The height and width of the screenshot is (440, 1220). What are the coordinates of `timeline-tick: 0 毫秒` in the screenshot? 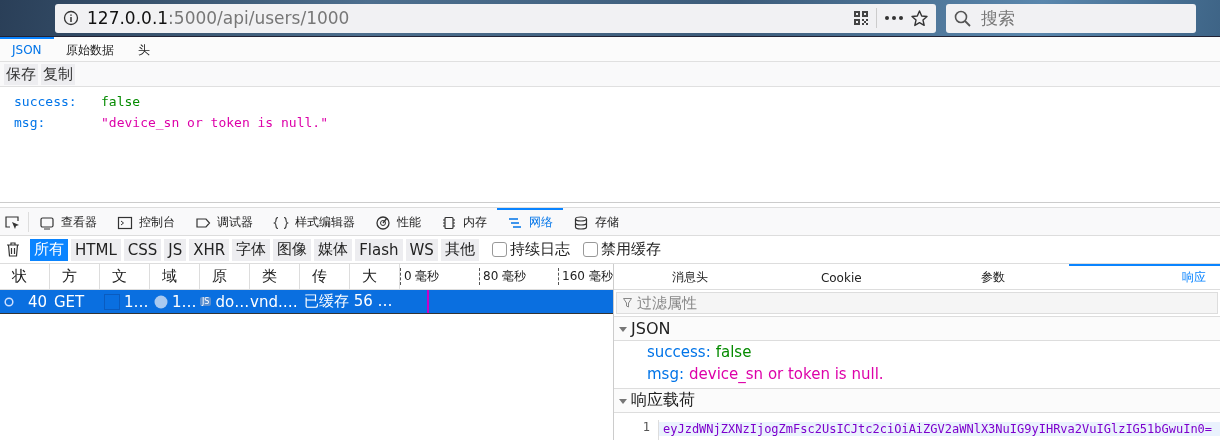 It's located at (439, 276).